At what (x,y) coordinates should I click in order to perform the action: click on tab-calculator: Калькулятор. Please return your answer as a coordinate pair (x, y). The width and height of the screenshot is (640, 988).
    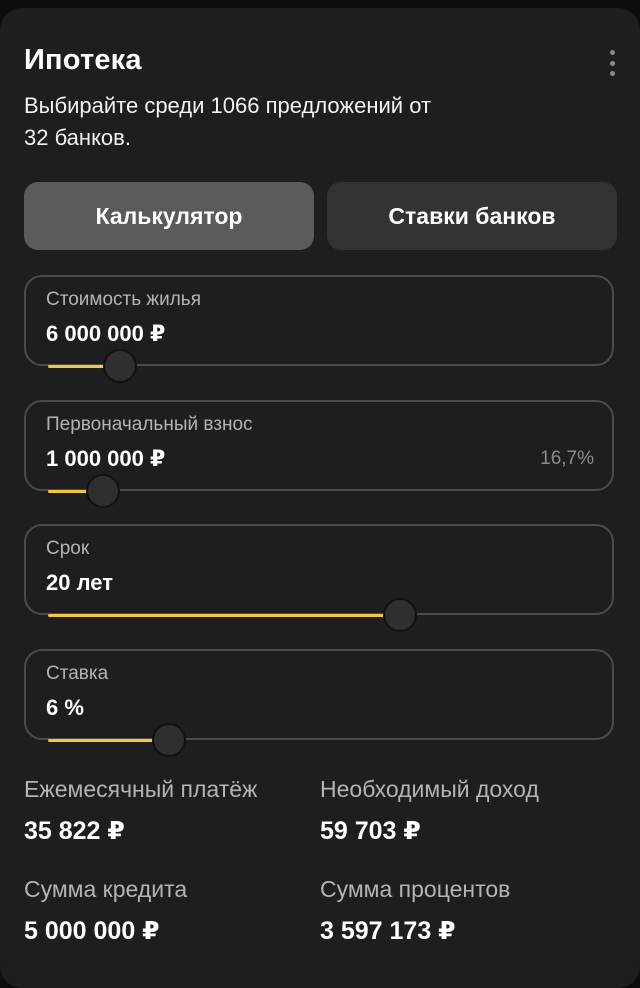
    Looking at the image, I should click on (169, 216).